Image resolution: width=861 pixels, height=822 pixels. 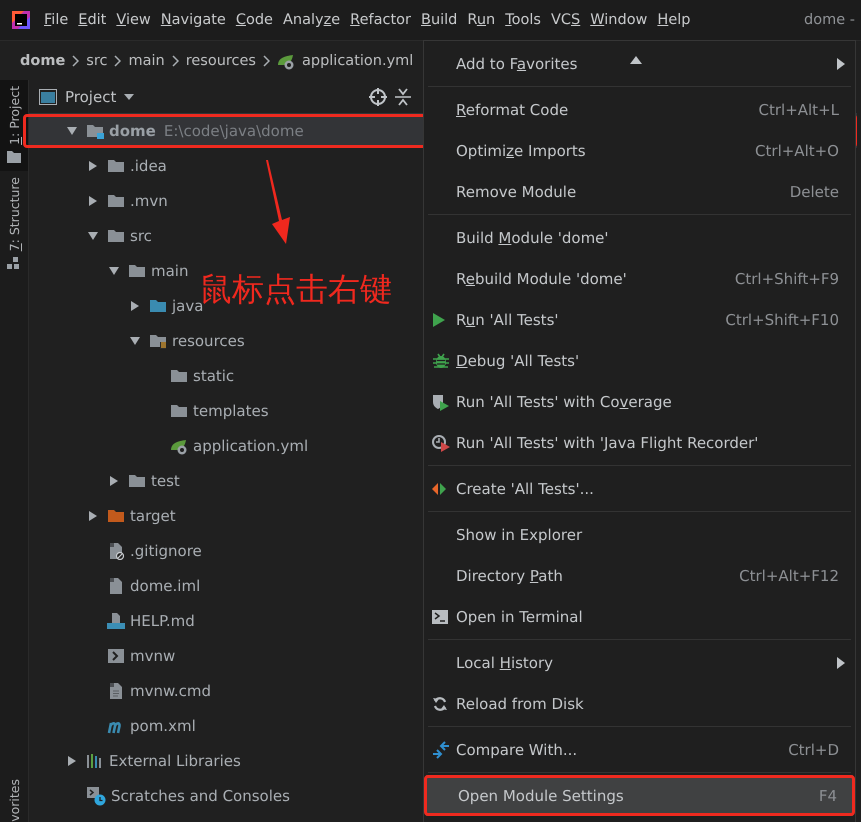 I want to click on shortcut-label: Ctrl+Shift+F9, so click(x=786, y=279).